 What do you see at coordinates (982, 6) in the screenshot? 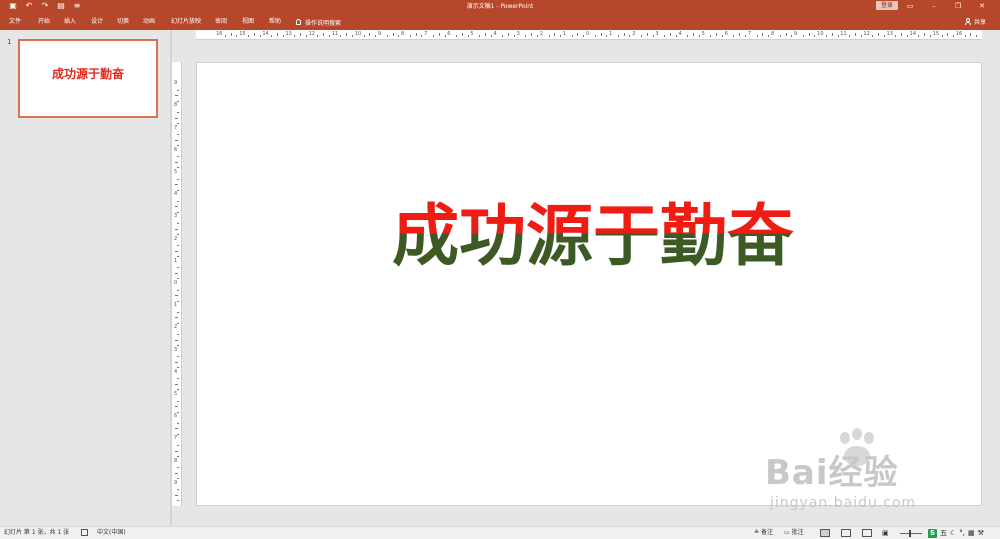
I see `close-icon: ✕` at bounding box center [982, 6].